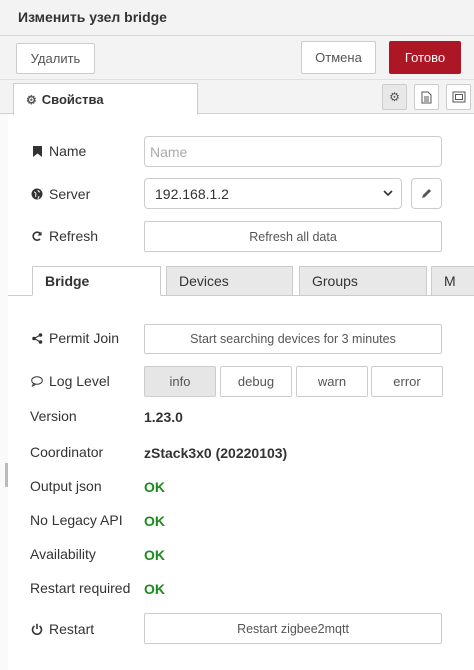  Describe the element at coordinates (407, 381) in the screenshot. I see `log-level-error: error` at that location.